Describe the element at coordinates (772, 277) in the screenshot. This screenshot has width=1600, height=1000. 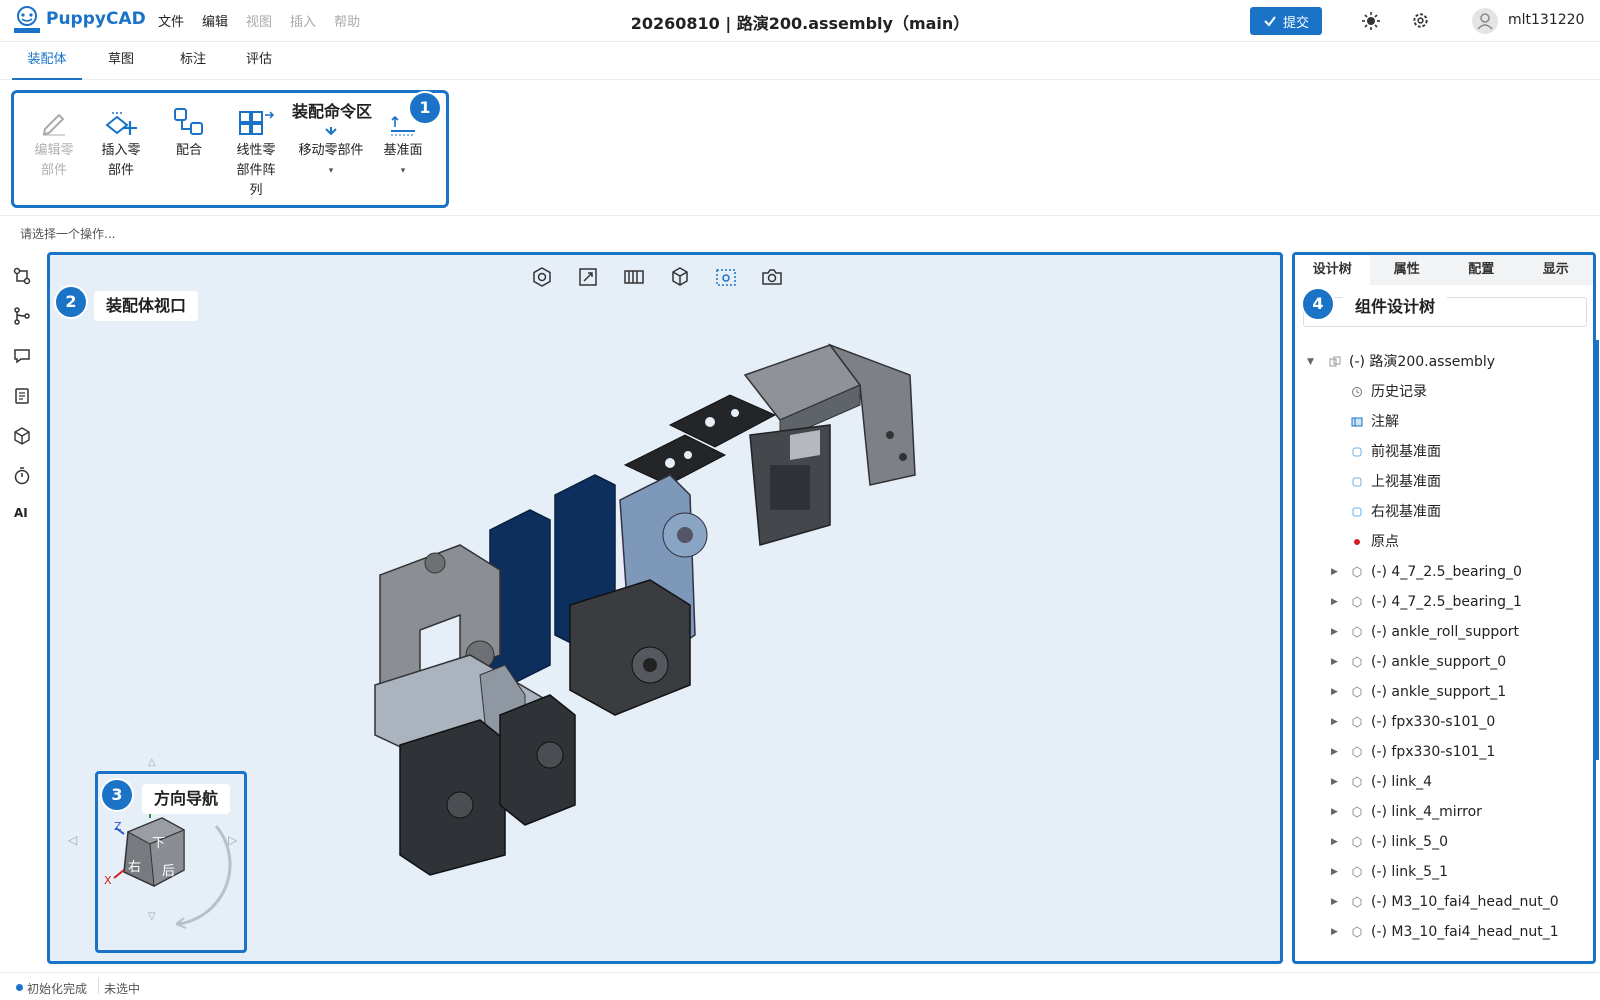
I see `camera-icon` at that location.